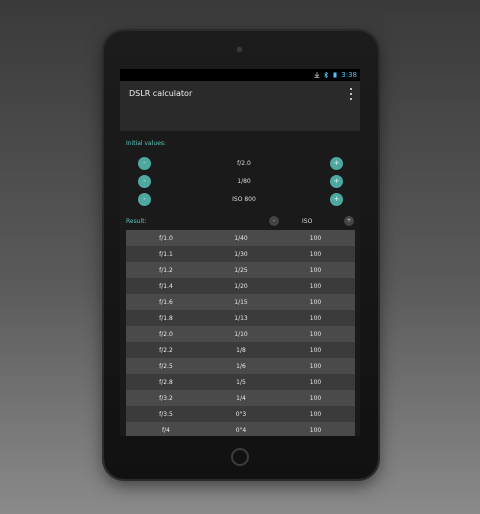  I want to click on cell-shutter: 0"3, so click(241, 414).